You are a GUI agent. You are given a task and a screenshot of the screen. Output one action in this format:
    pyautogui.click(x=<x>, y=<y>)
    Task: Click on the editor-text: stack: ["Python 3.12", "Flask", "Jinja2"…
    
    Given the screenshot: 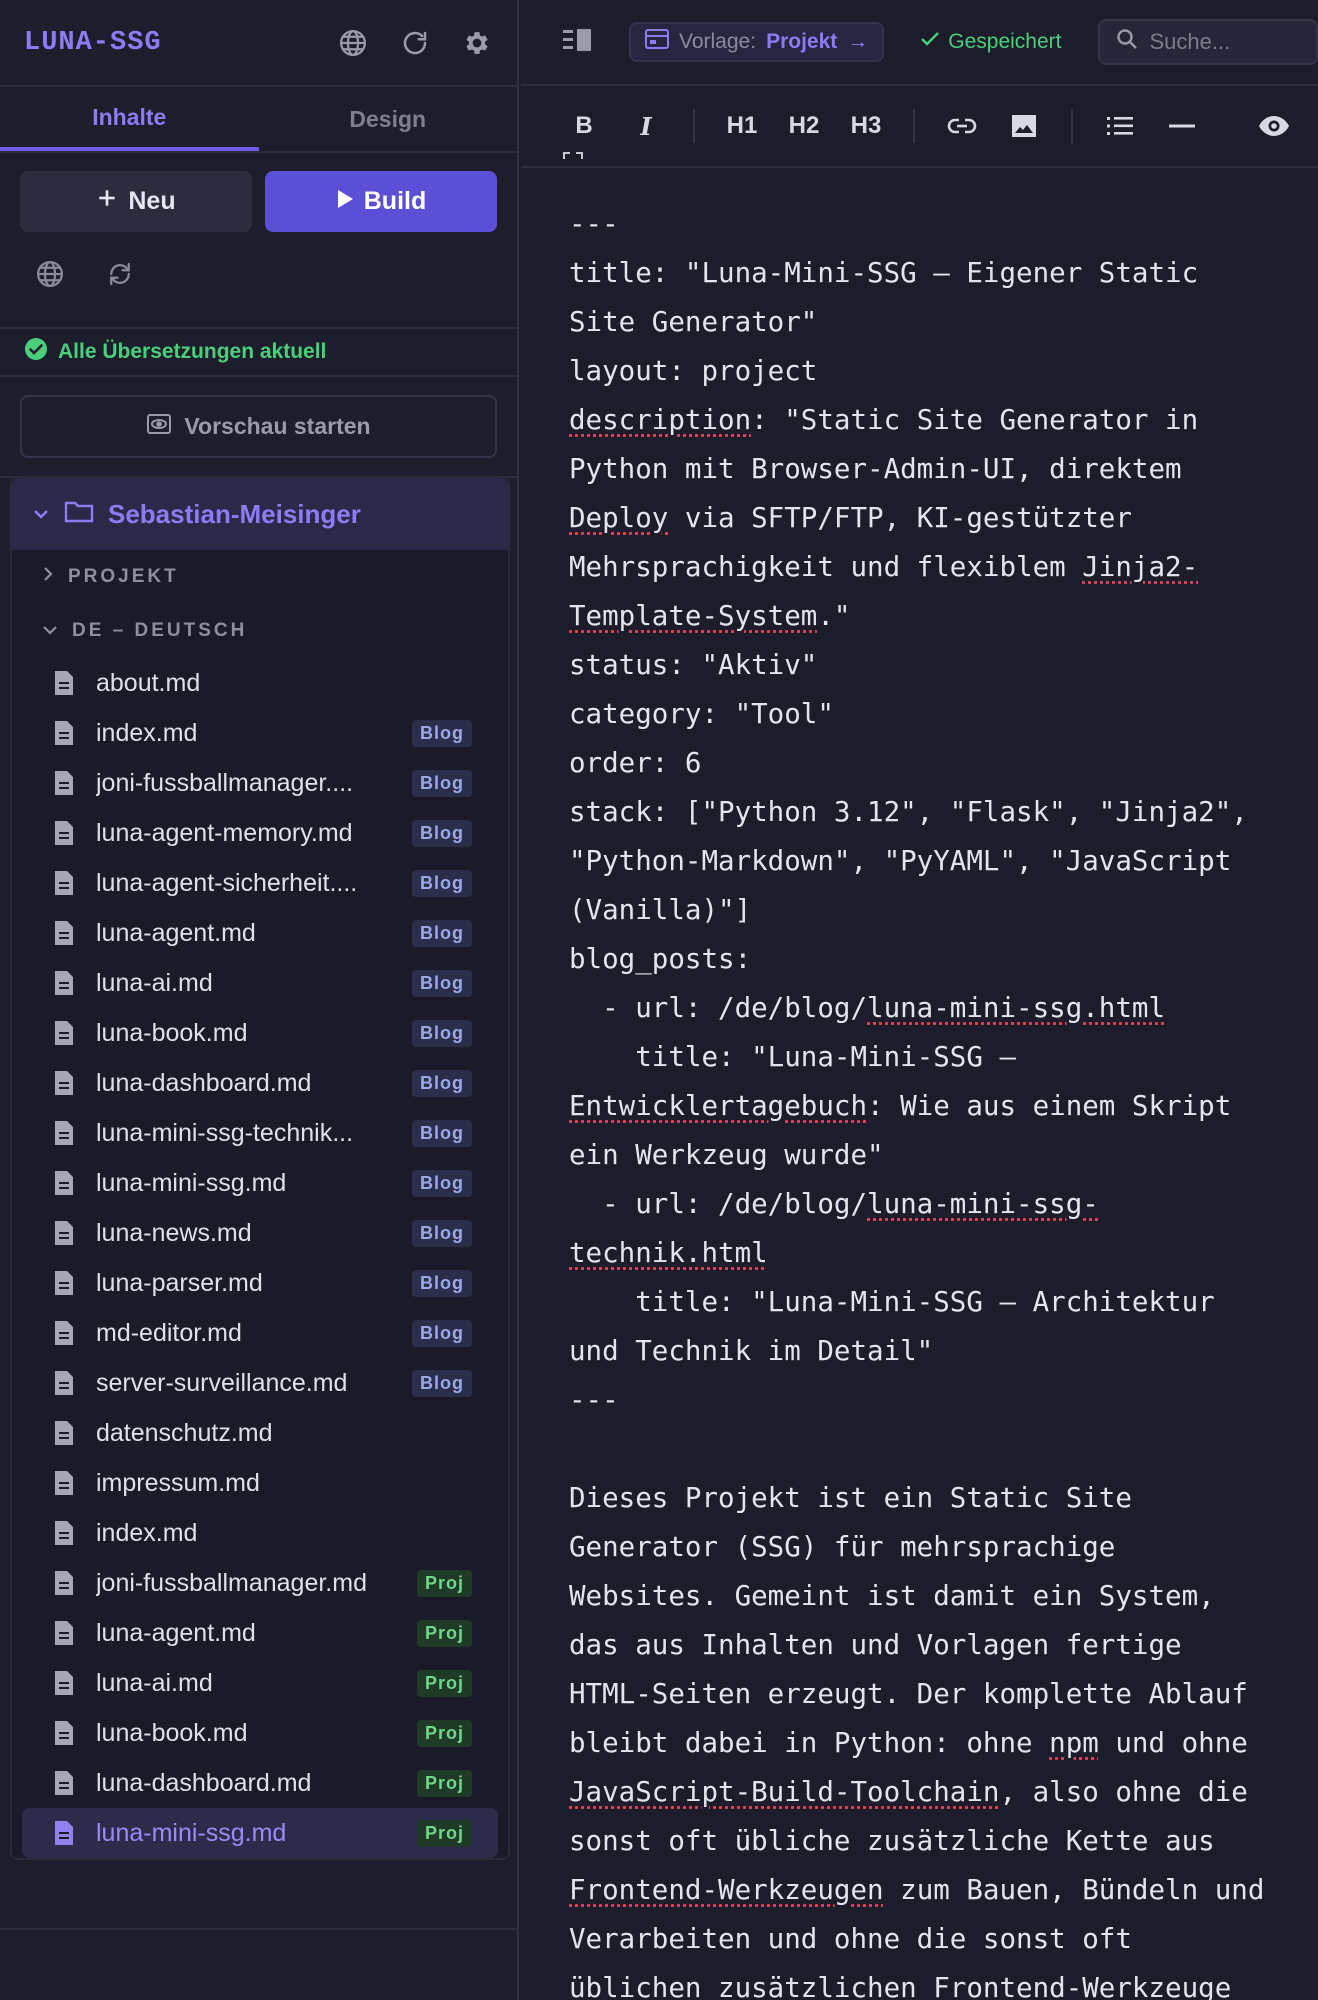 What is the action you would take?
    pyautogui.click(x=908, y=812)
    